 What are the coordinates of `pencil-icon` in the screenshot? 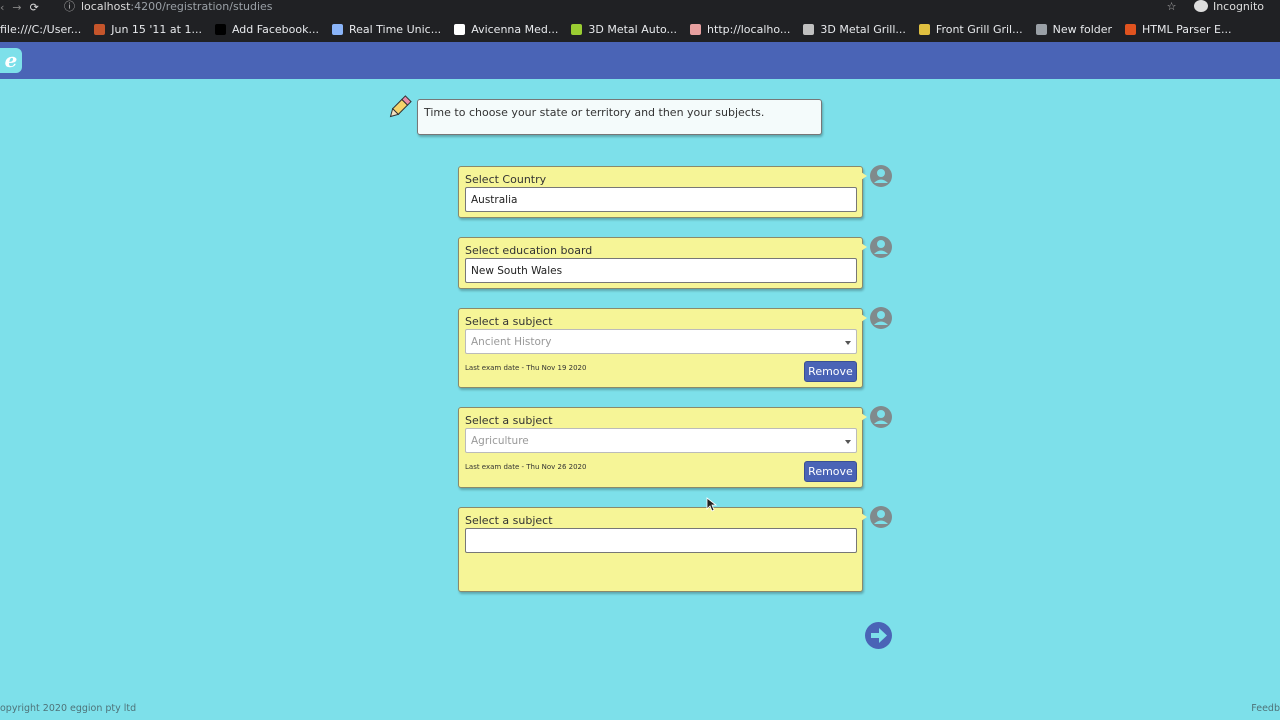 It's located at (400, 106).